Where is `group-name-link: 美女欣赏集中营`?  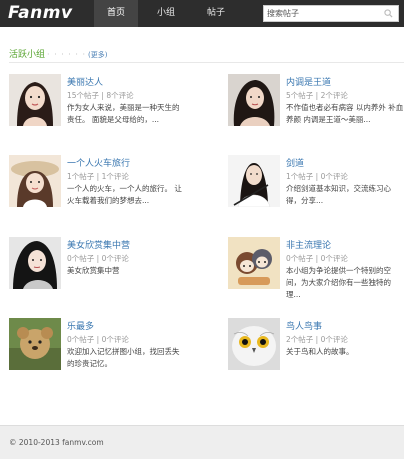 group-name-link: 美女欣赏集中营 is located at coordinates (98, 244).